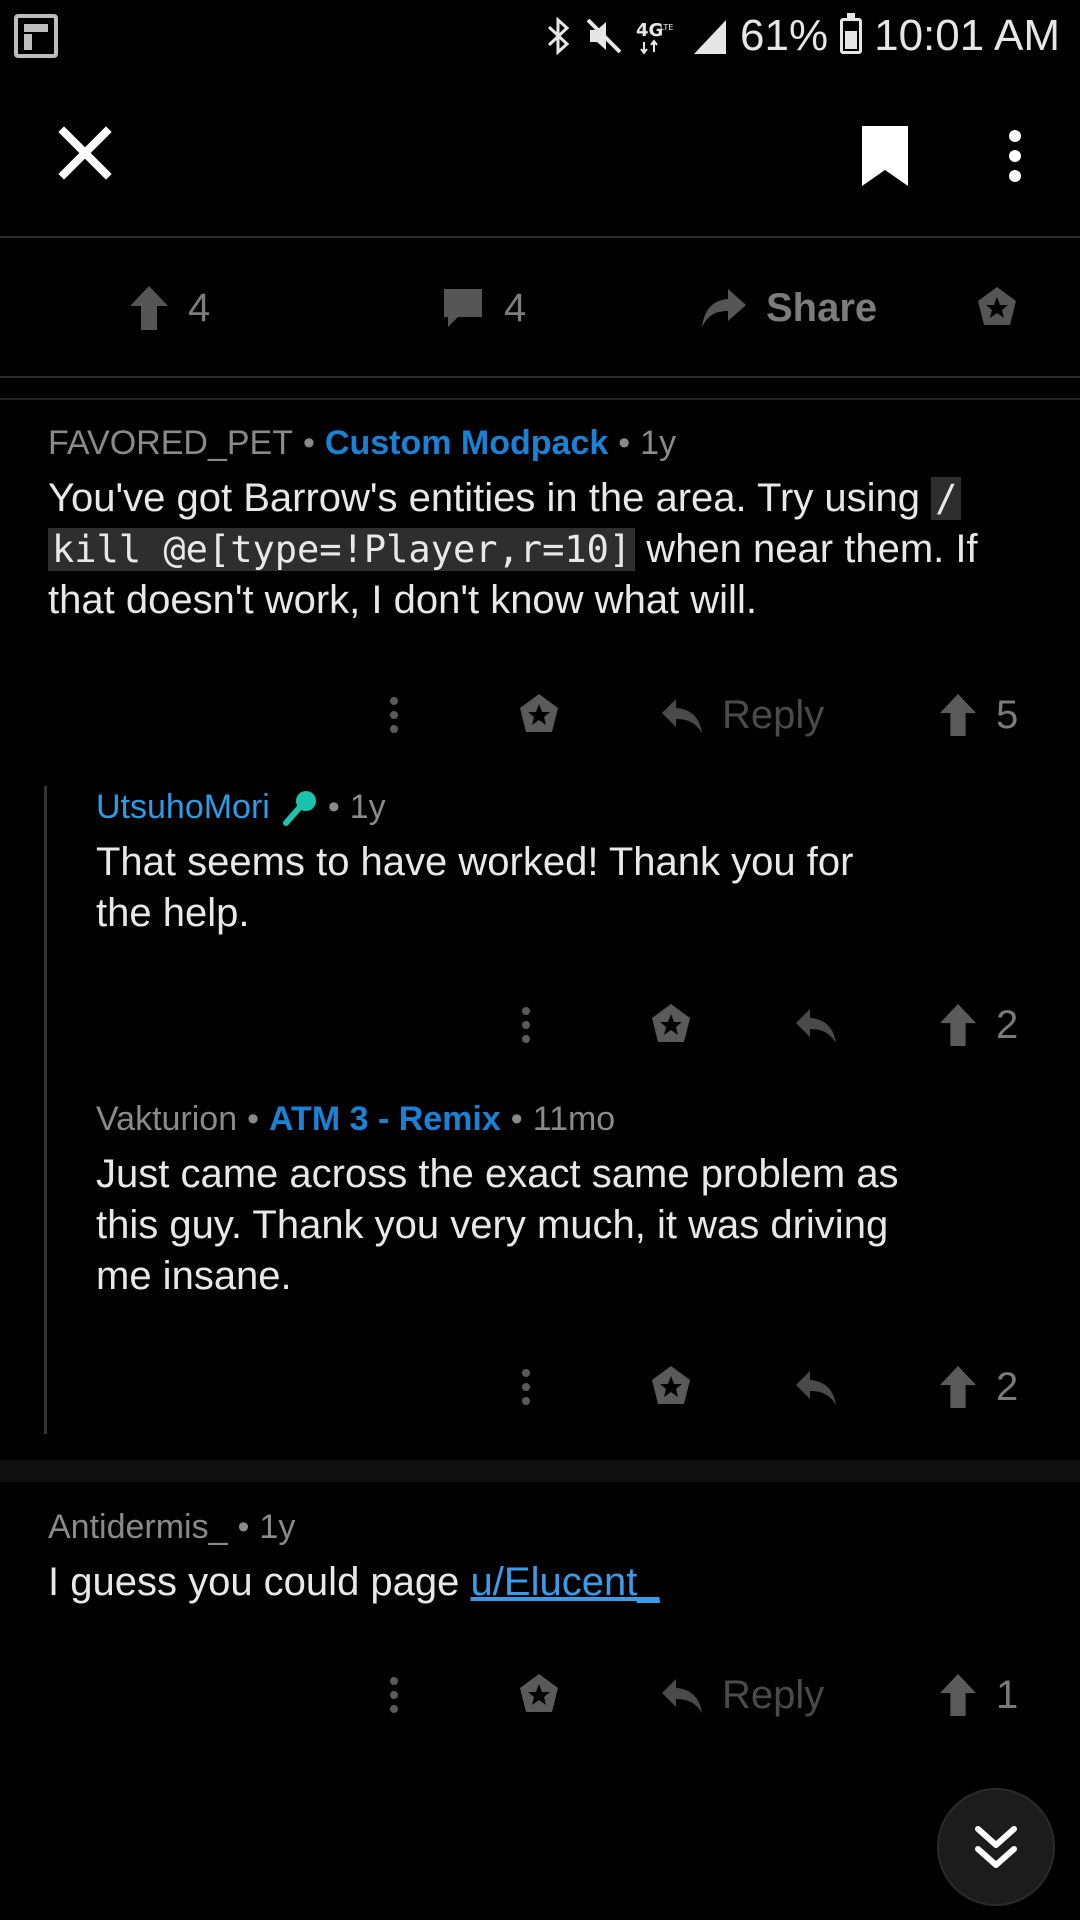 Image resolution: width=1080 pixels, height=1920 pixels. What do you see at coordinates (946, 498) in the screenshot?
I see `inline-code: /` at bounding box center [946, 498].